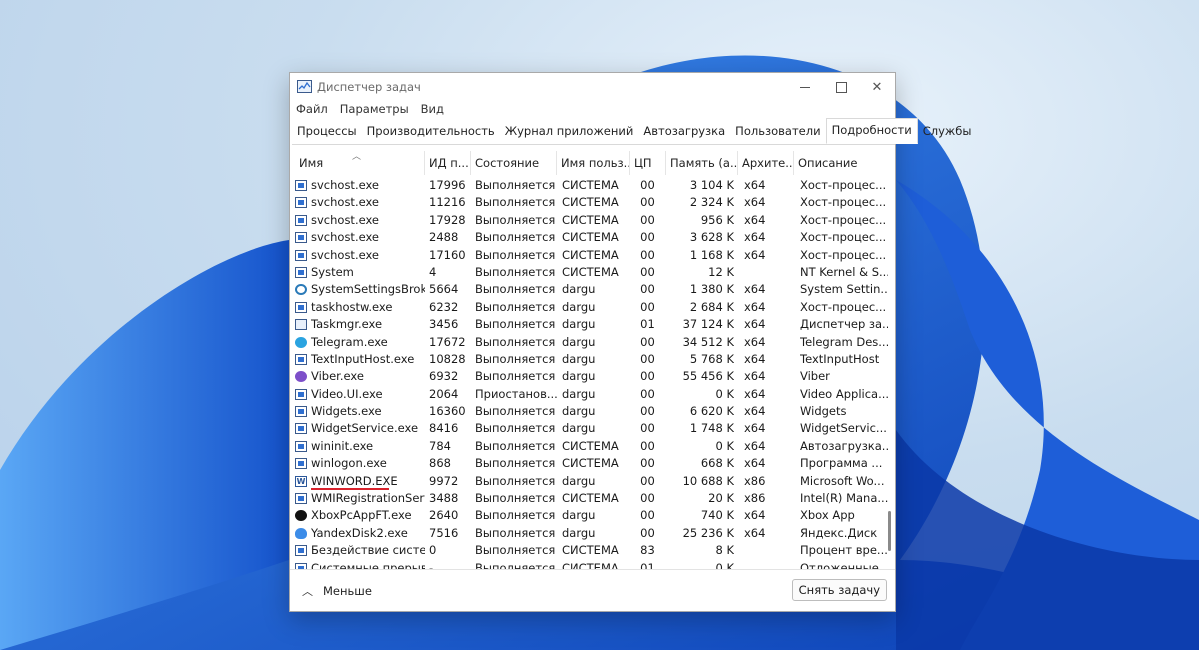  Describe the element at coordinates (708, 532) in the screenshot. I see `process-memory: 25 236 K` at that location.